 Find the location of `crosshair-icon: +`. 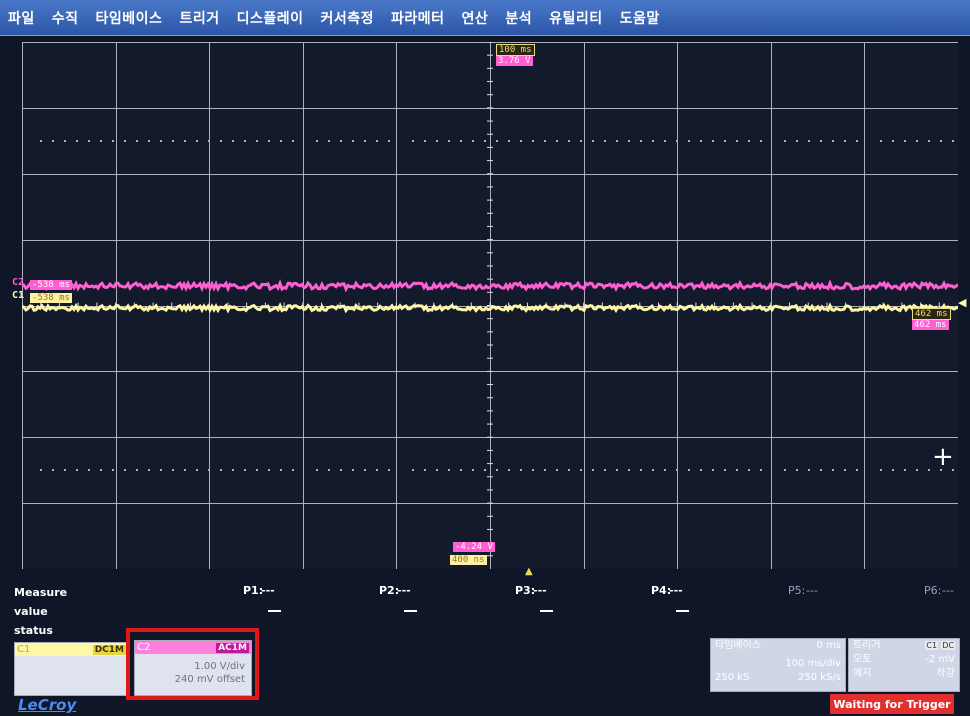

crosshair-icon: + is located at coordinates (943, 457).